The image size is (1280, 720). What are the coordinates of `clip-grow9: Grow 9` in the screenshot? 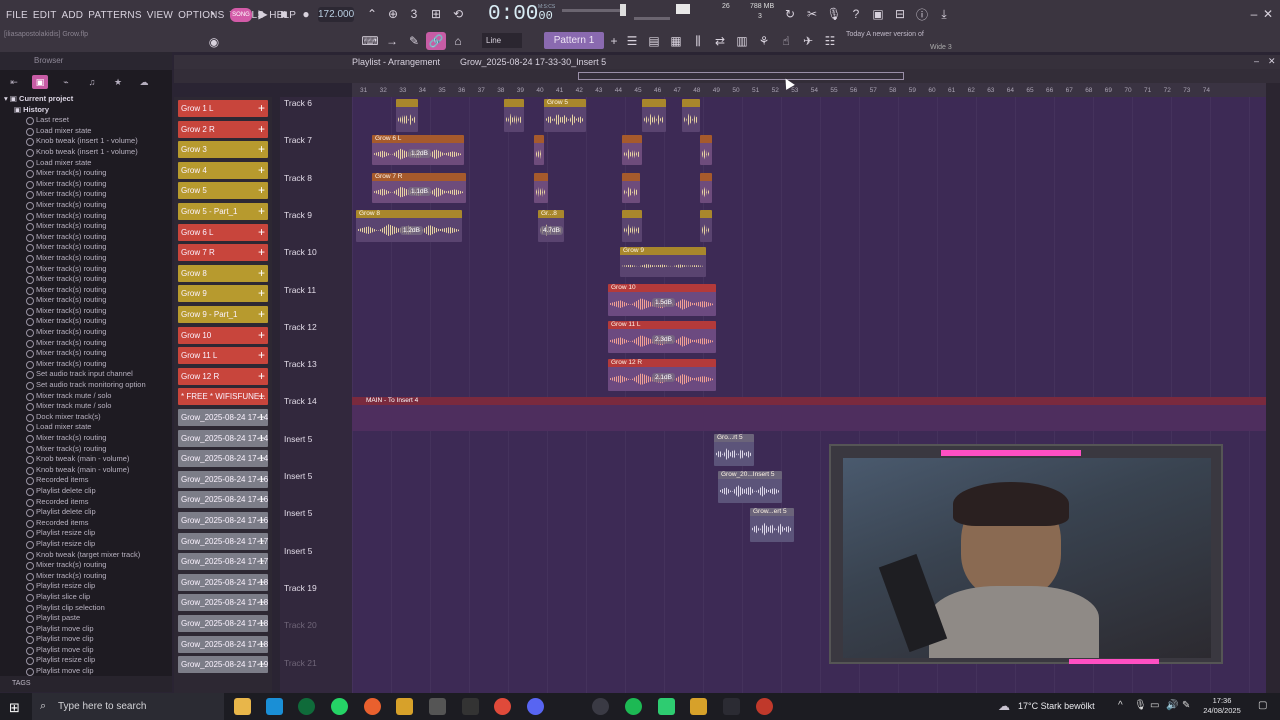 It's located at (663, 262).